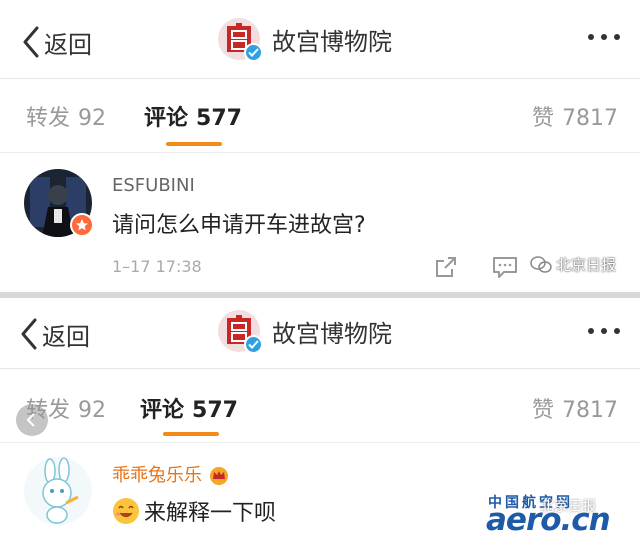 Image resolution: width=640 pixels, height=542 pixels. Describe the element at coordinates (446, 267) in the screenshot. I see `share-icon` at that location.